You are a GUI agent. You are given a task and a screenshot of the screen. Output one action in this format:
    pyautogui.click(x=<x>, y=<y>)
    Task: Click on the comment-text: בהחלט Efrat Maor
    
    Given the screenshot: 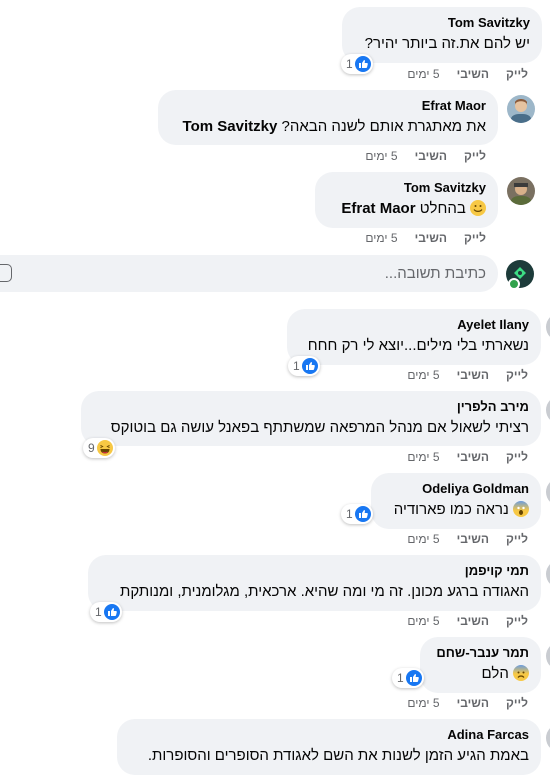 What is the action you would take?
    pyautogui.click(x=406, y=209)
    